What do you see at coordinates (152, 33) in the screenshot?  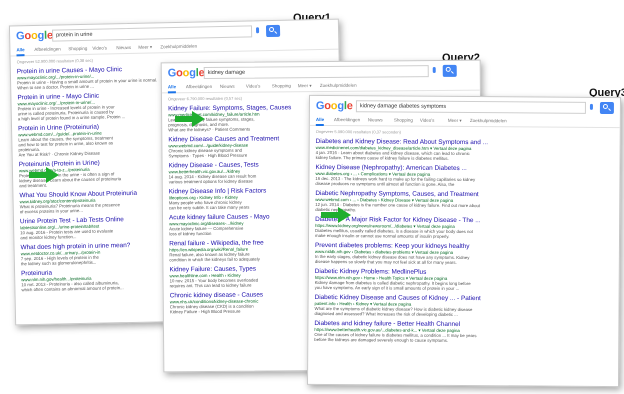 I see `search-input: protein in urine` at bounding box center [152, 33].